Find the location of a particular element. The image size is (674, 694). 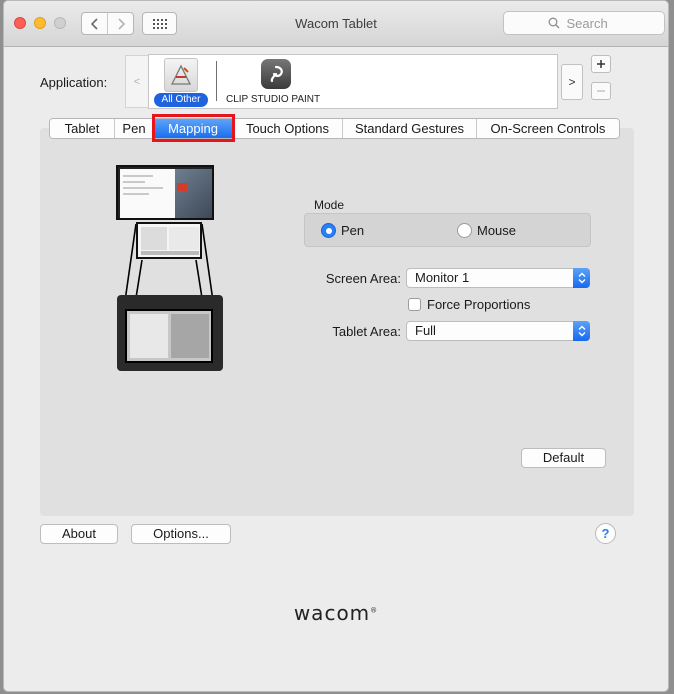

application-item-all-other: All Other is located at coordinates (181, 81).